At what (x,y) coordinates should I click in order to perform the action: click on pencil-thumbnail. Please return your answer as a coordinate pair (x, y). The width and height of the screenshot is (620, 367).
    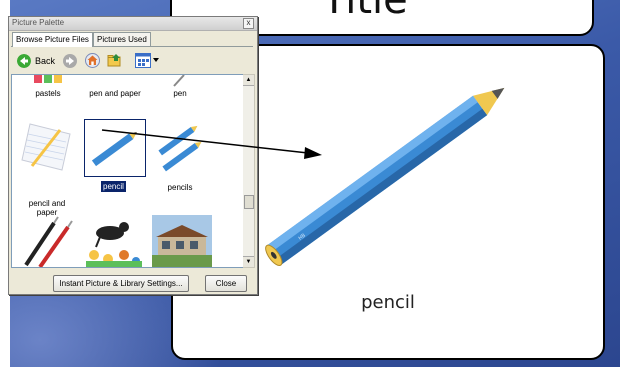
    Looking at the image, I should click on (114, 149).